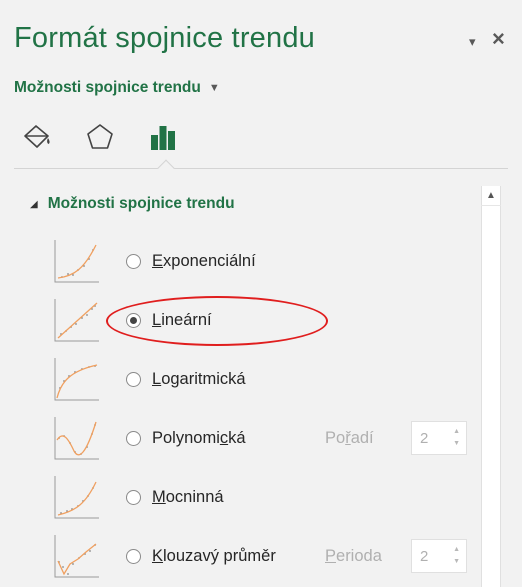 The width and height of the screenshot is (522, 587). Describe the element at coordinates (133, 556) in the screenshot. I see `radio-moving-average` at that location.